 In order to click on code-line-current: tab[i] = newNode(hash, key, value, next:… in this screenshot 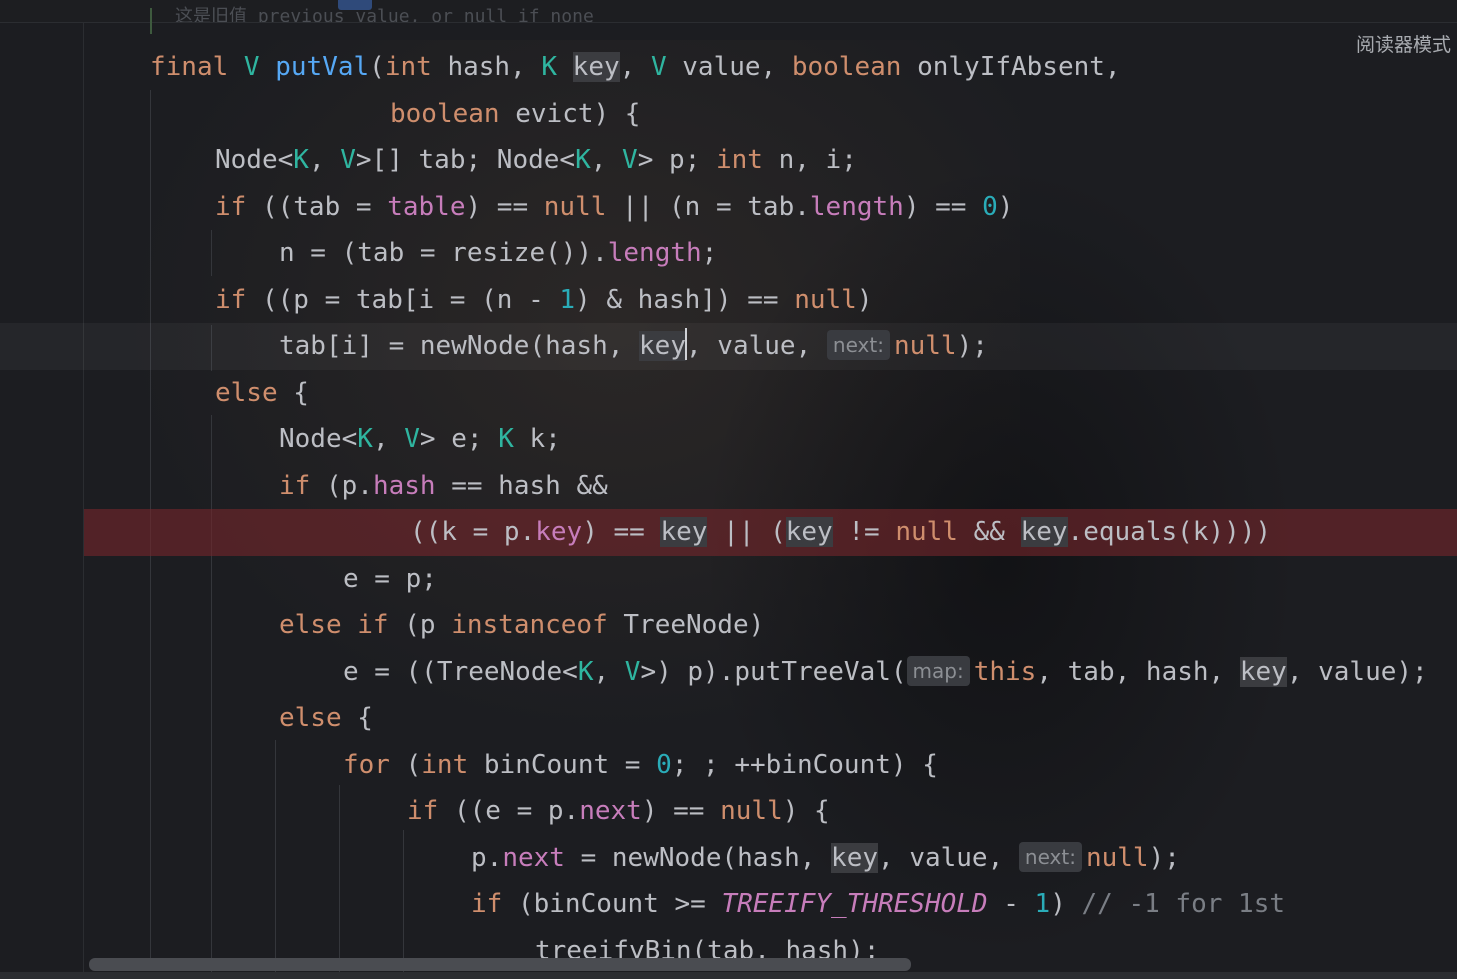, I will do `click(728, 346)`.